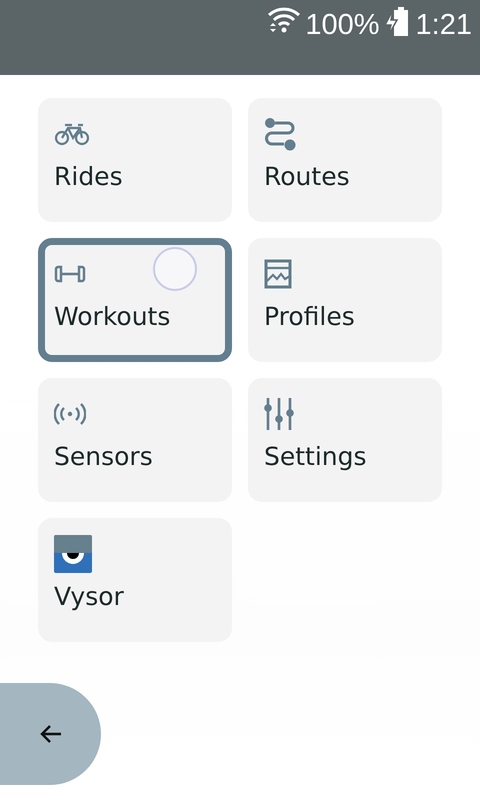 The image size is (480, 800). Describe the element at coordinates (73, 554) in the screenshot. I see `eye-app-icon` at that location.